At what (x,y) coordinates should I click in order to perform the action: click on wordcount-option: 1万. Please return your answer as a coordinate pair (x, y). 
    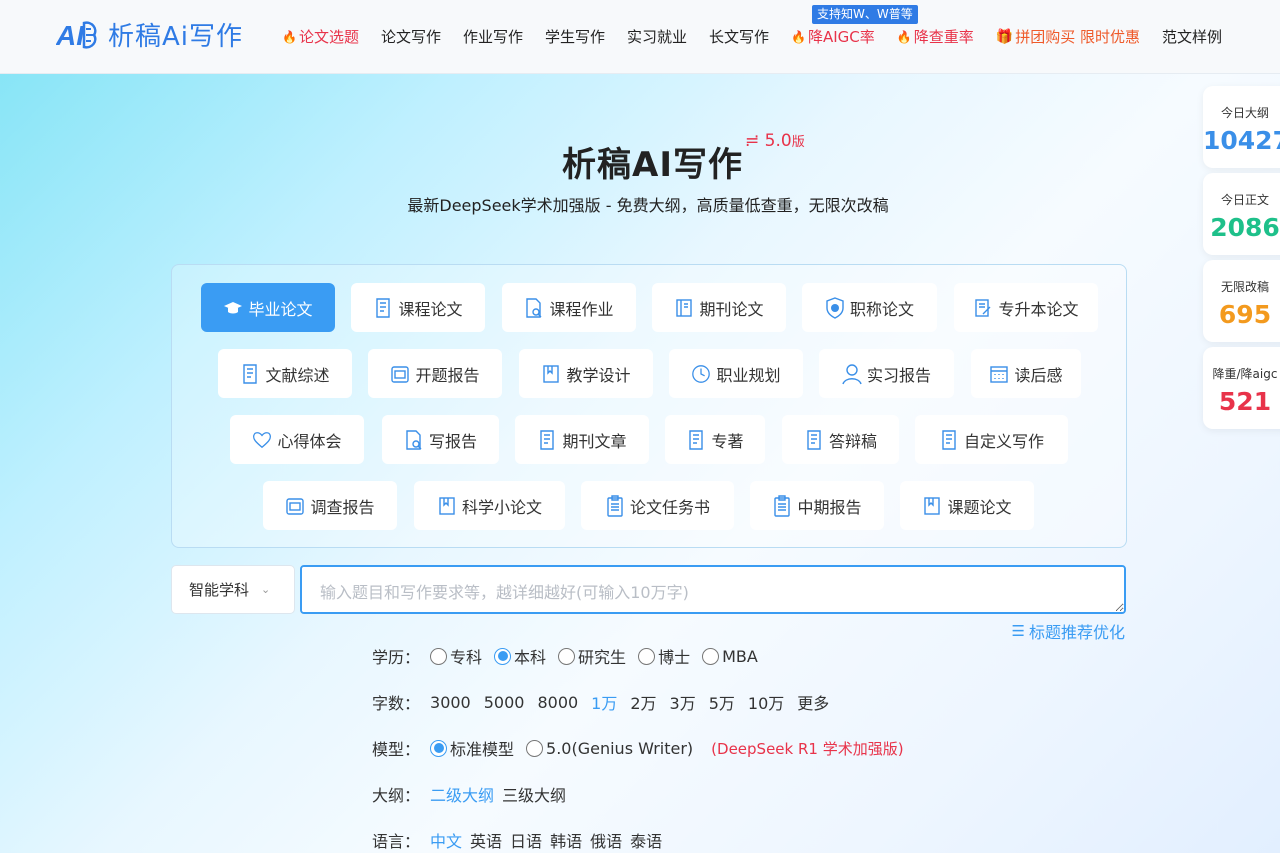
    Looking at the image, I should click on (604, 702).